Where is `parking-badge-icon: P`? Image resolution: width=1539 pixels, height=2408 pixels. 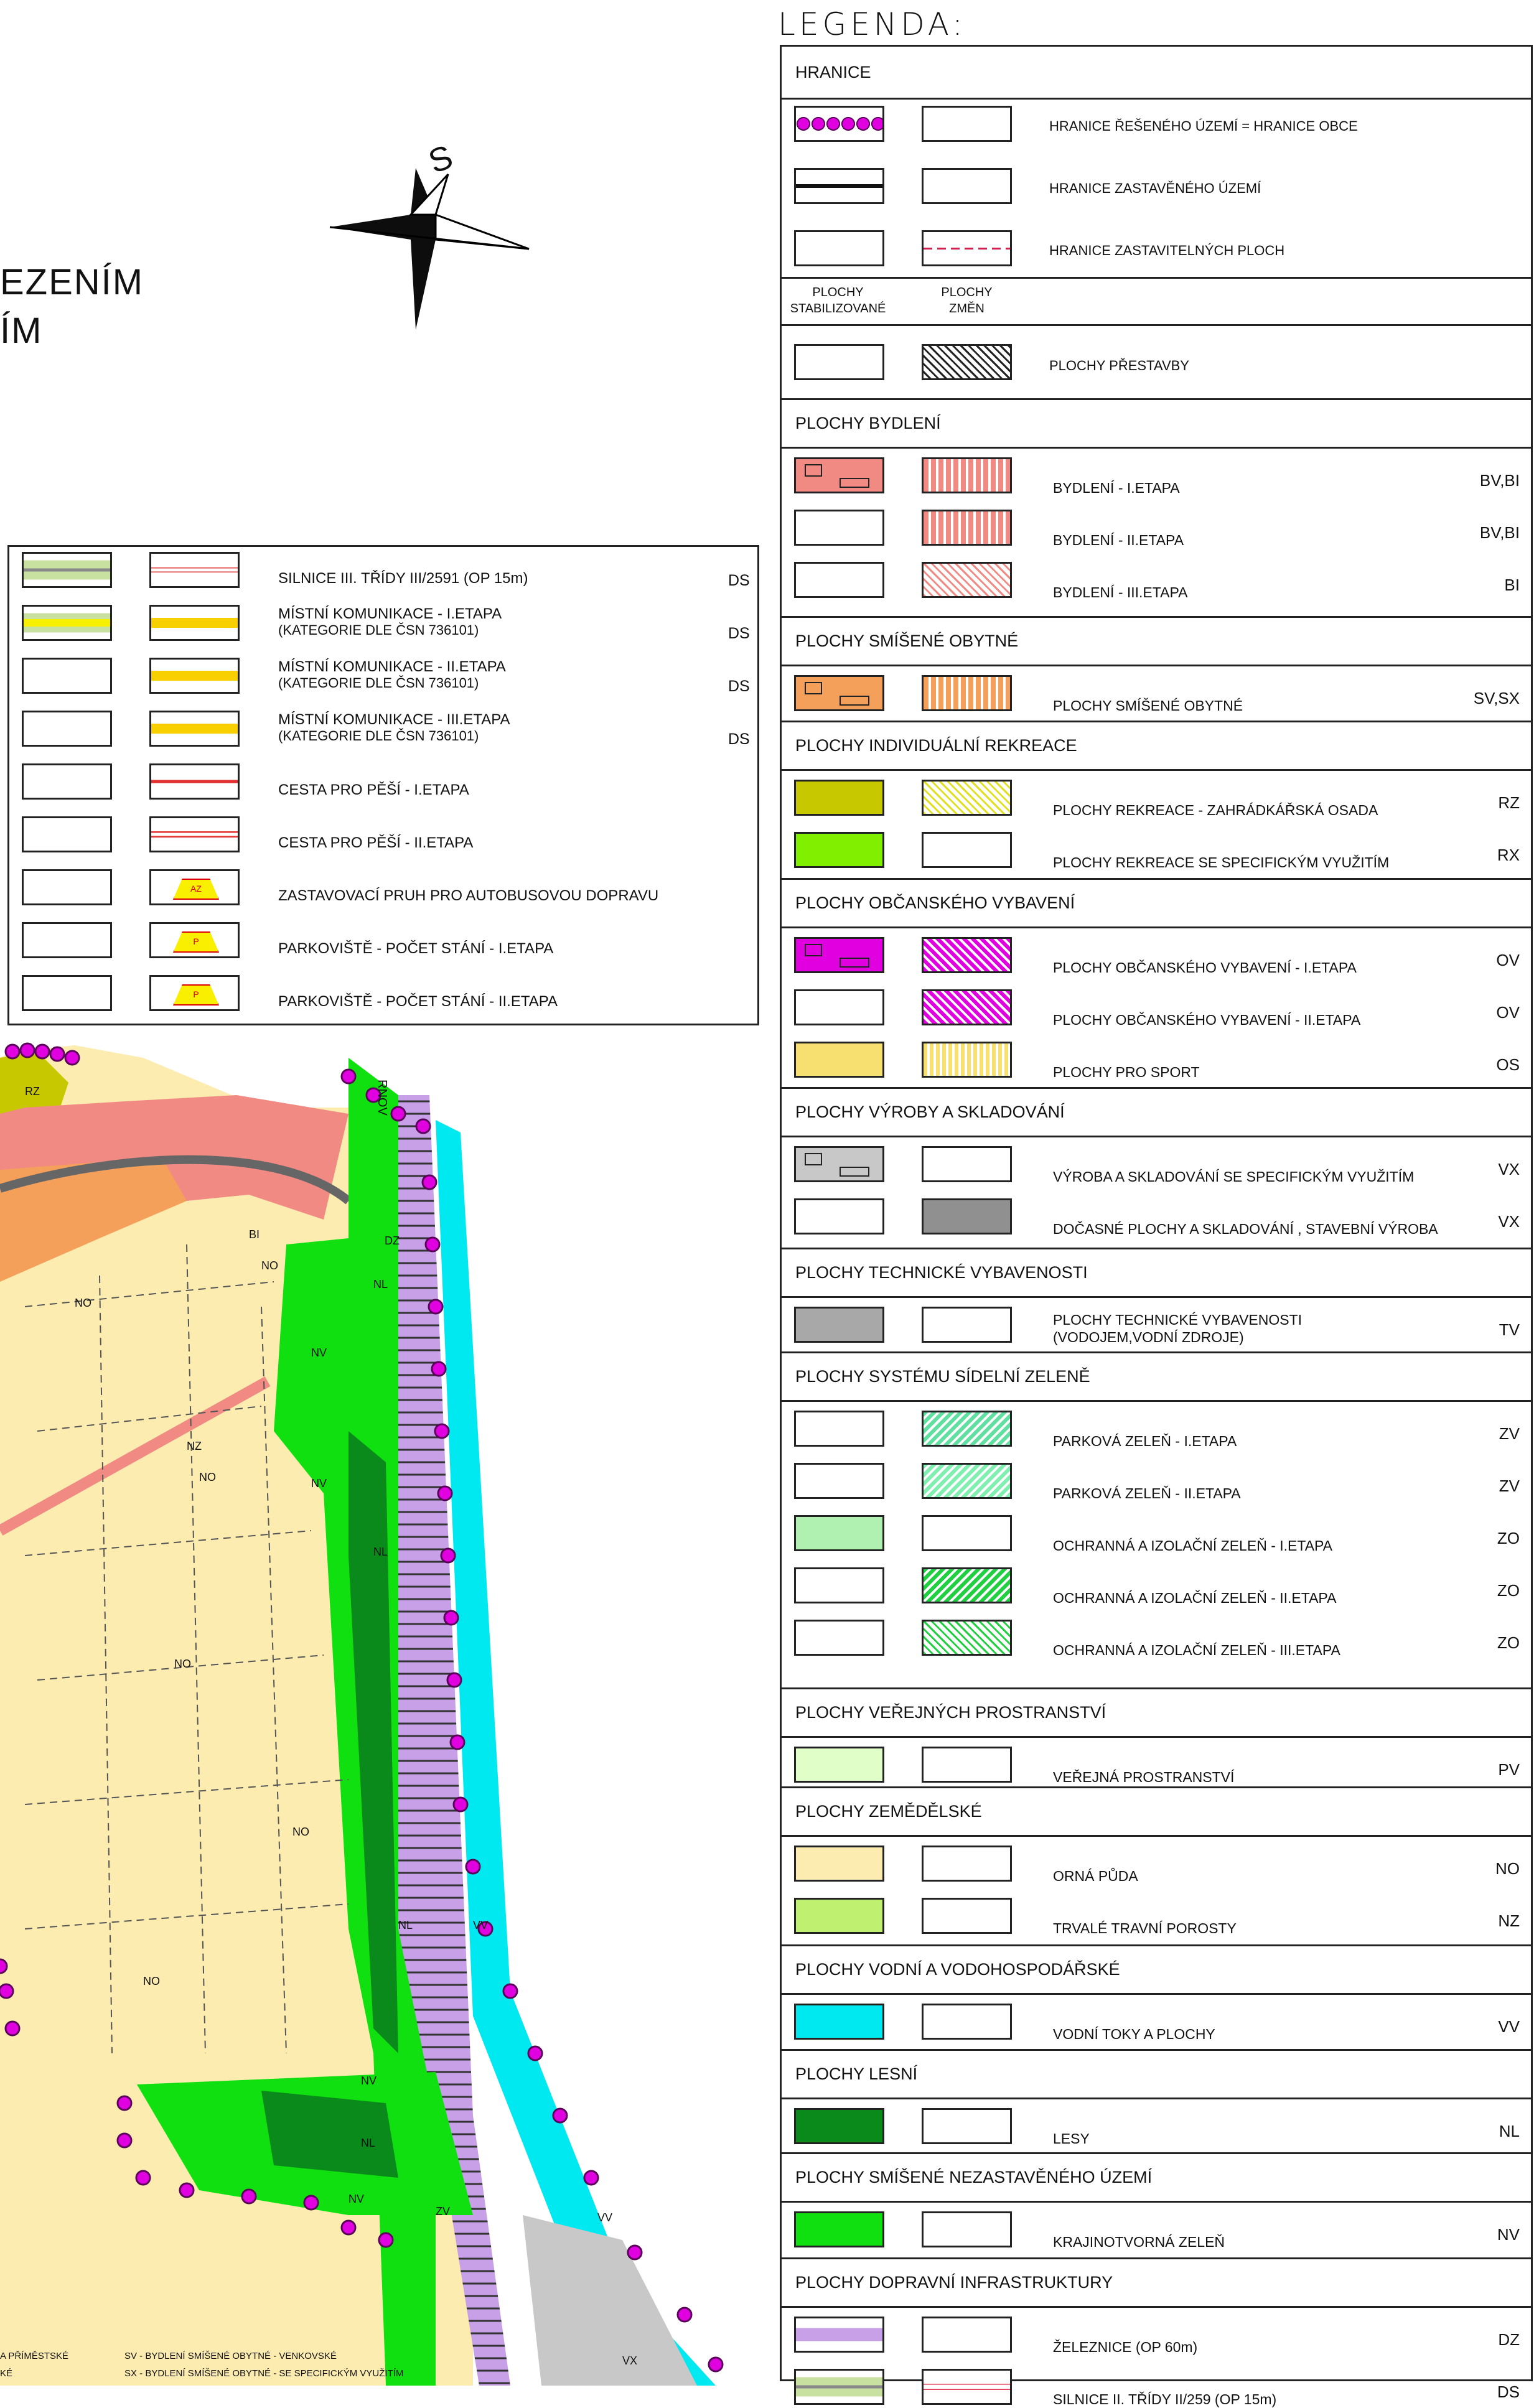 parking-badge-icon: P is located at coordinates (196, 995).